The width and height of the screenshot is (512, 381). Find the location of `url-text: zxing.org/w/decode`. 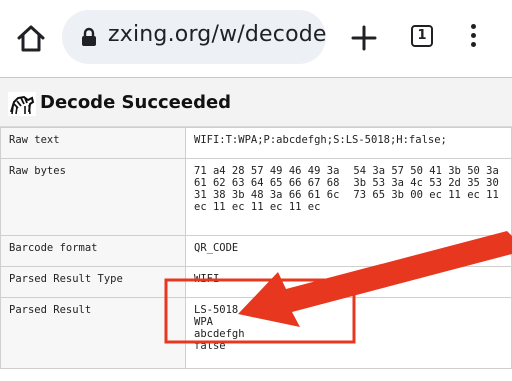

url-text: zxing.org/w/decode is located at coordinates (217, 34).